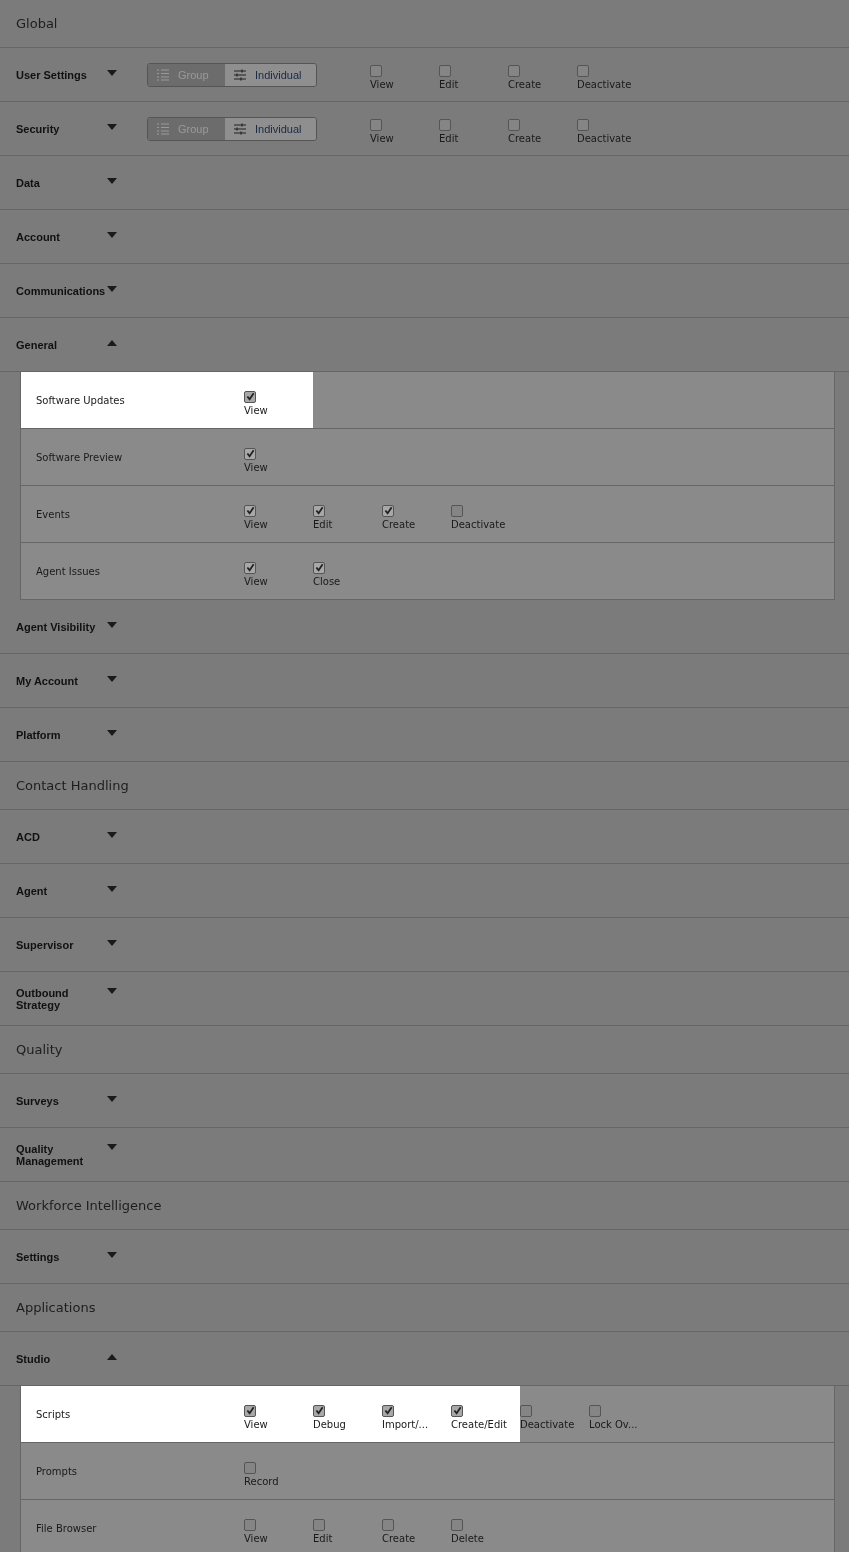 The width and height of the screenshot is (849, 1552). What do you see at coordinates (81, 626) in the screenshot?
I see `category-toggle: Agent Visibility` at bounding box center [81, 626].